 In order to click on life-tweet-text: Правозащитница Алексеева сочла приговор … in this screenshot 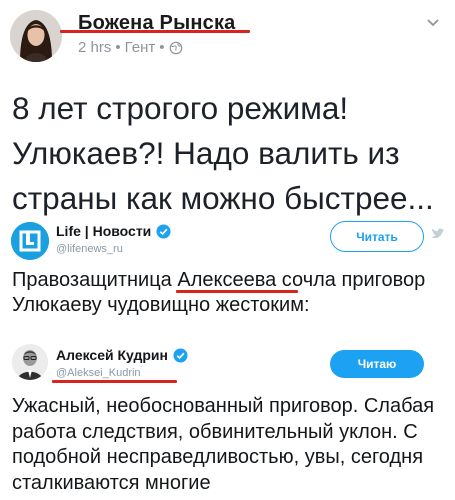, I will do `click(232, 293)`.